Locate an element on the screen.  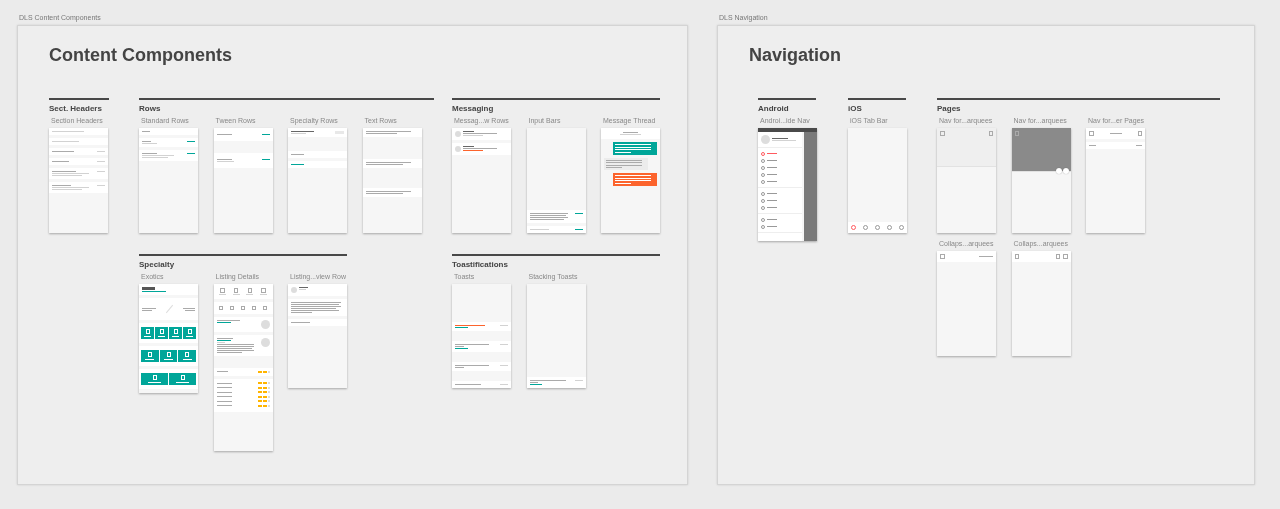
artboard-title: Navigation is located at coordinates (795, 55).